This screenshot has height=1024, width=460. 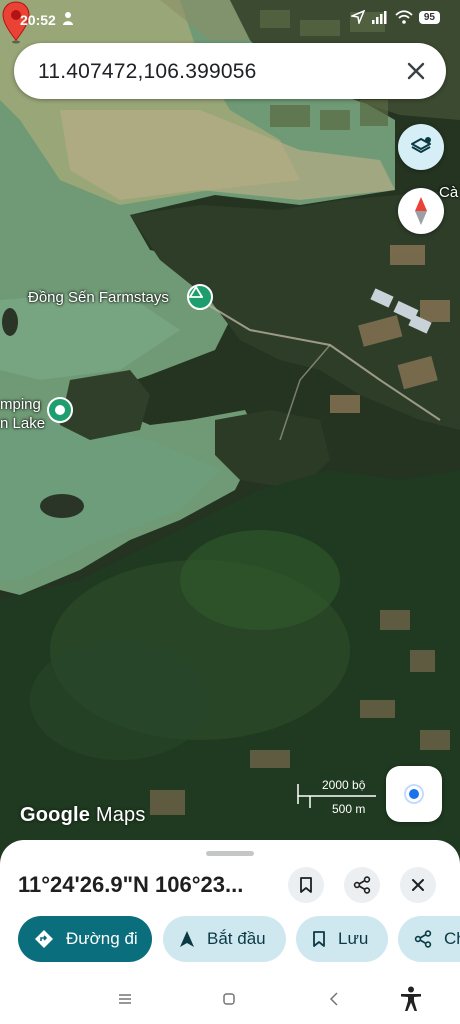 I want to click on watermark-maps: Maps, so click(x=120, y=815).